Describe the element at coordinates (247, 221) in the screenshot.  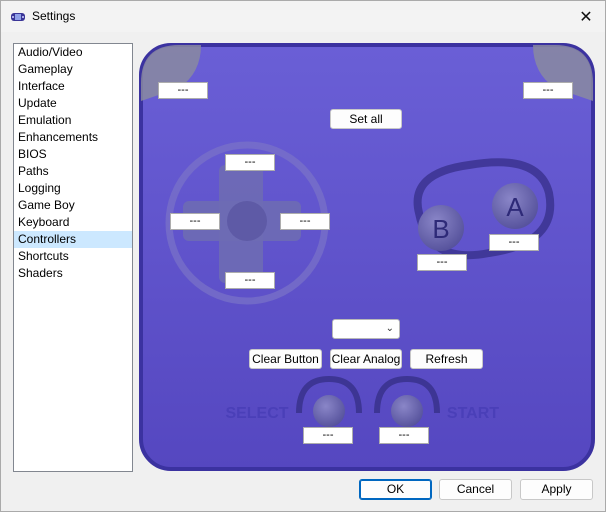
I see `dpad-center` at that location.